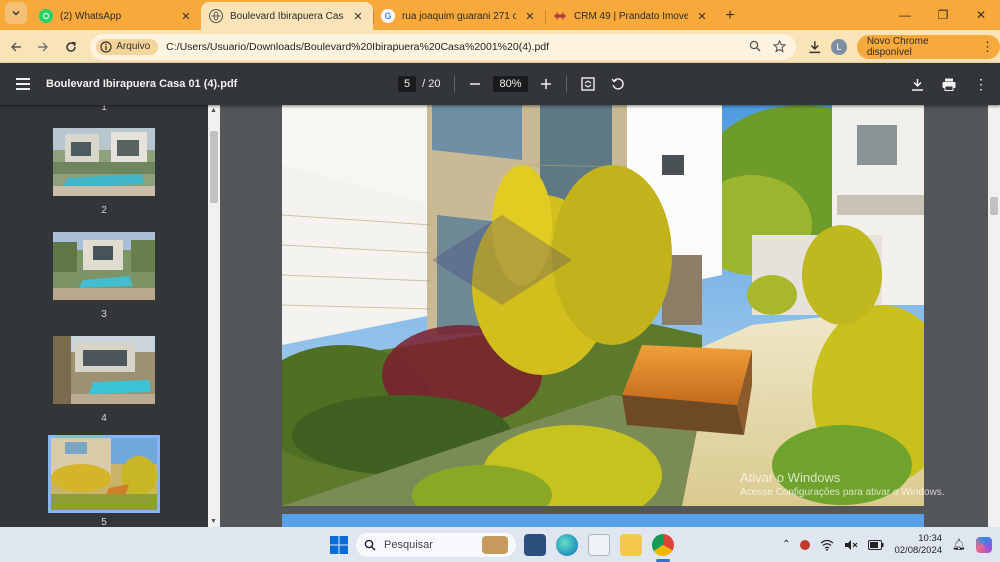 This screenshot has height=562, width=1000. I want to click on tab-crm: CRM 49 | Prandato Imoveis ✕, so click(631, 16).